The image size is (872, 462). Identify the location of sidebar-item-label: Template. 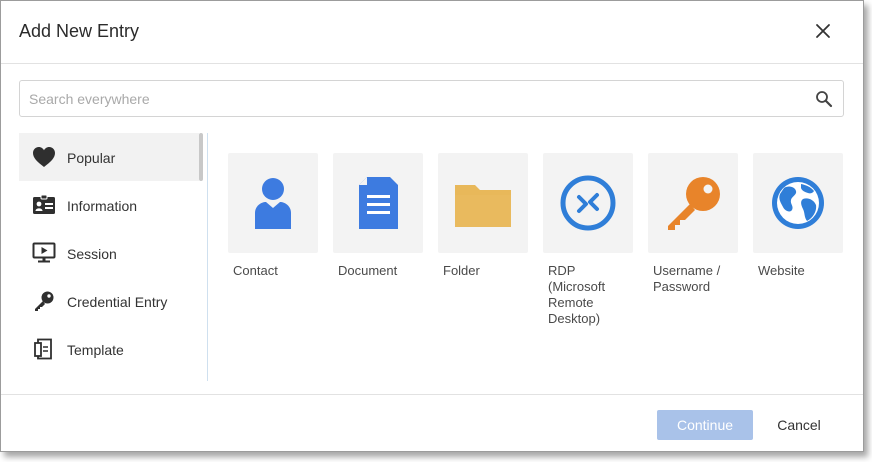
(95, 350).